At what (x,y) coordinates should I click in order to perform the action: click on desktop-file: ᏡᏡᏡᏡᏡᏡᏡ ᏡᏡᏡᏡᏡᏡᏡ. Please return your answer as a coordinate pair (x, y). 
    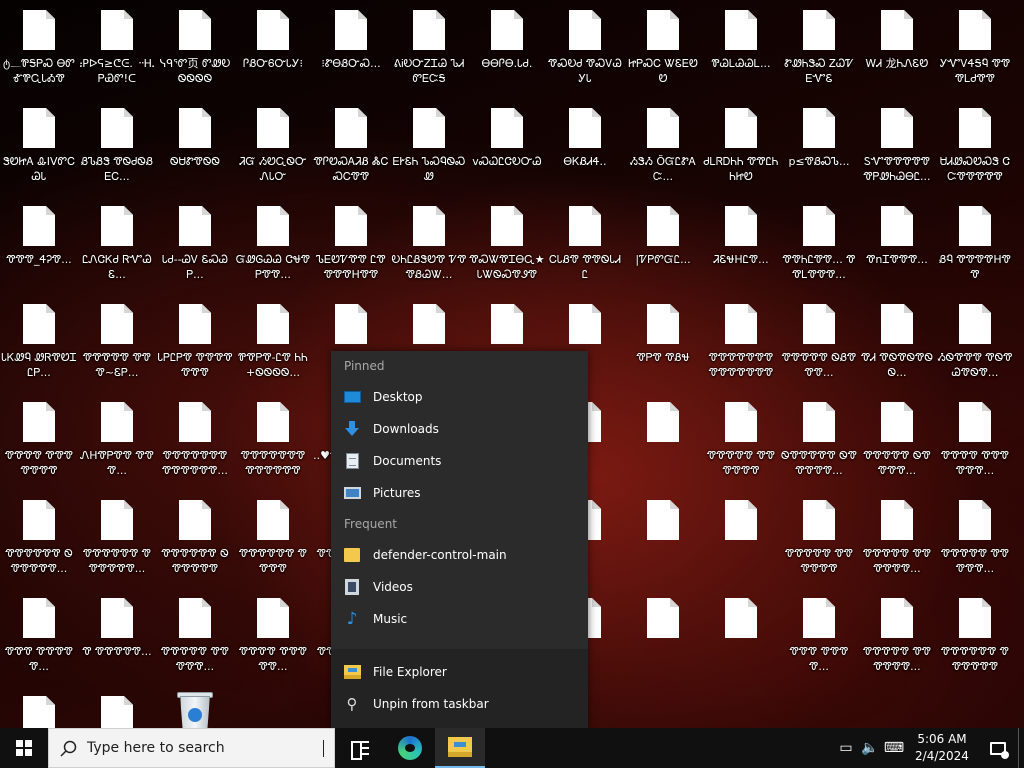
    Looking at the image, I should click on (741, 345).